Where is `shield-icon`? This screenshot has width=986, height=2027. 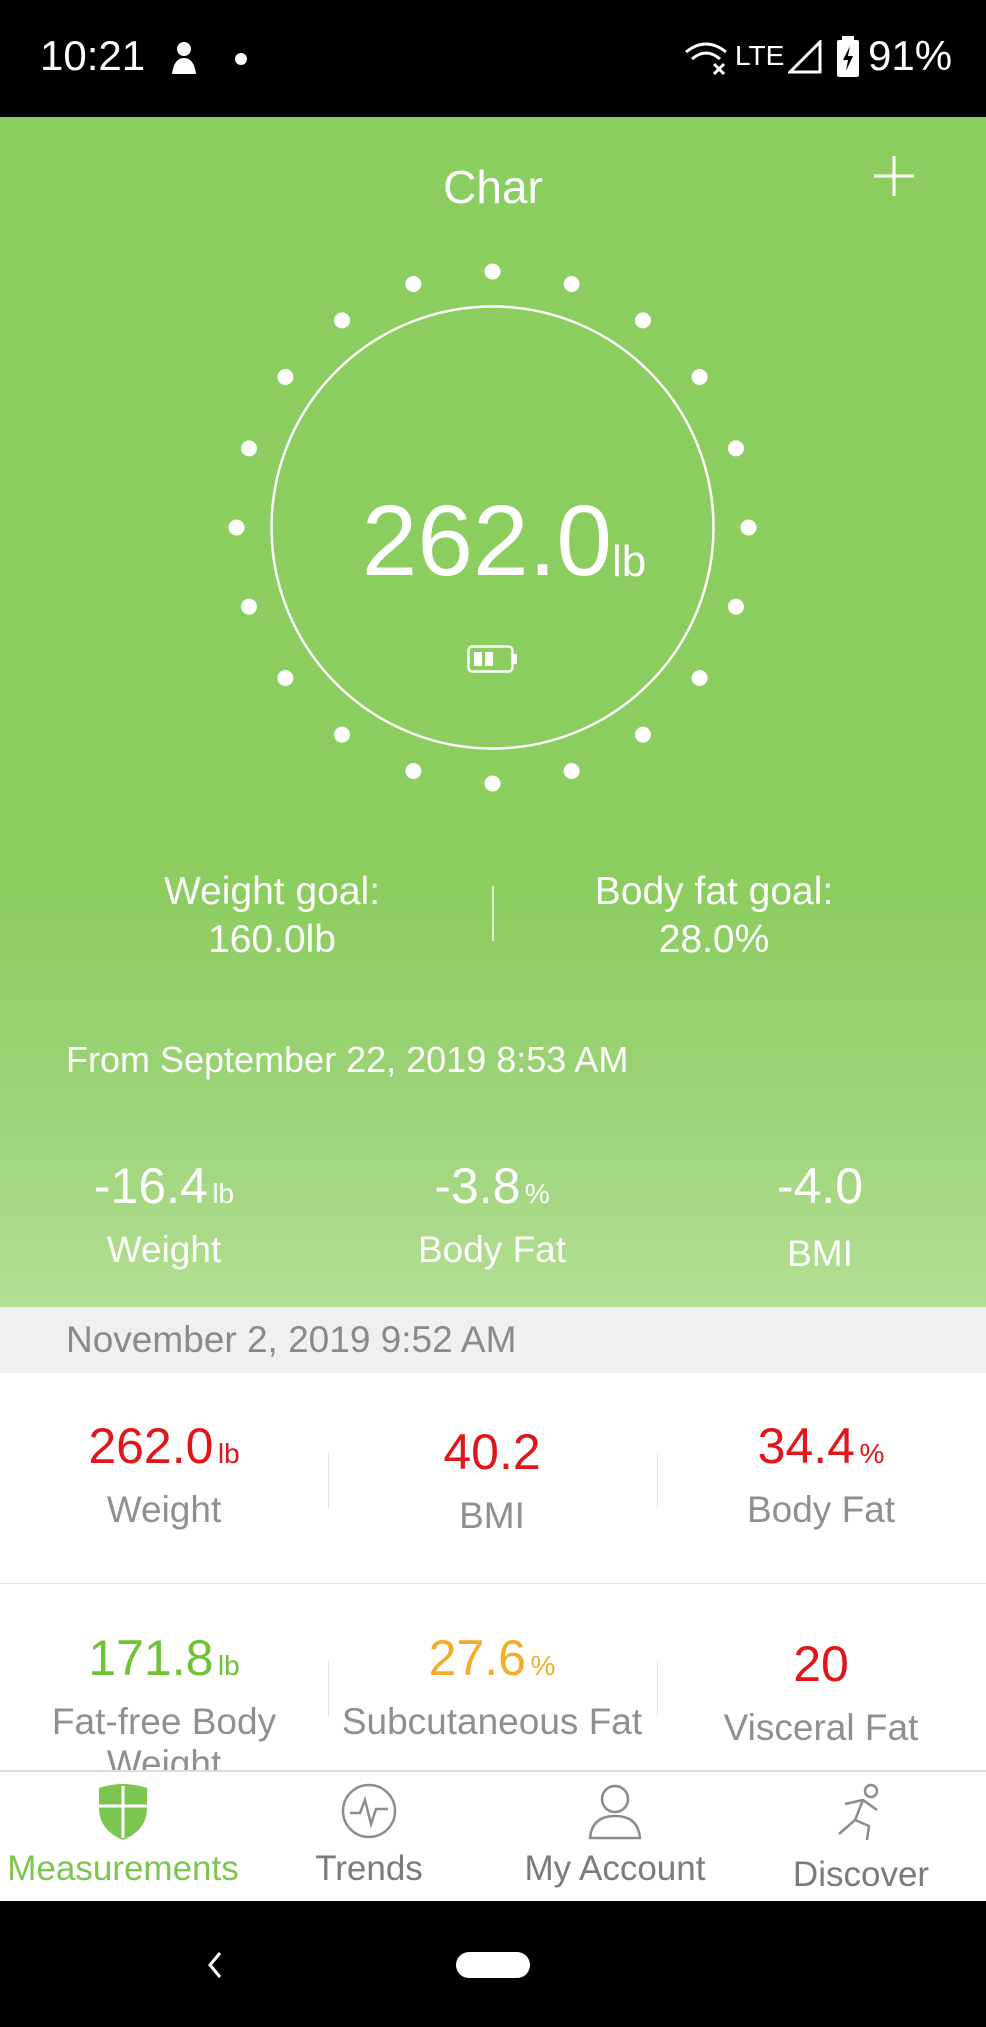
shield-icon is located at coordinates (123, 1812).